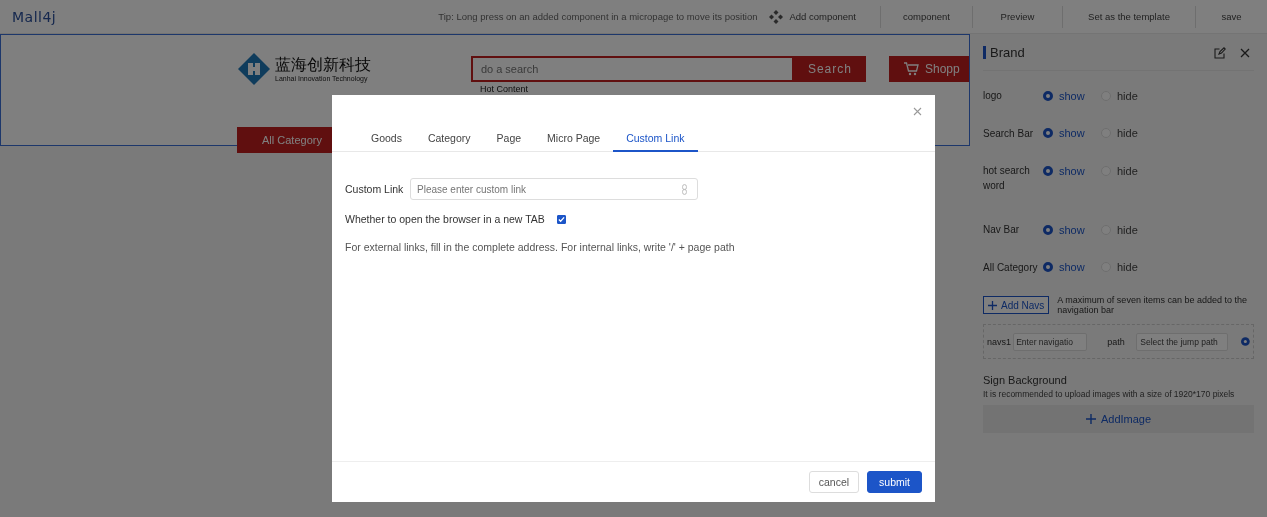  Describe the element at coordinates (1000, 341) in the screenshot. I see `nav-label: navs1` at that location.